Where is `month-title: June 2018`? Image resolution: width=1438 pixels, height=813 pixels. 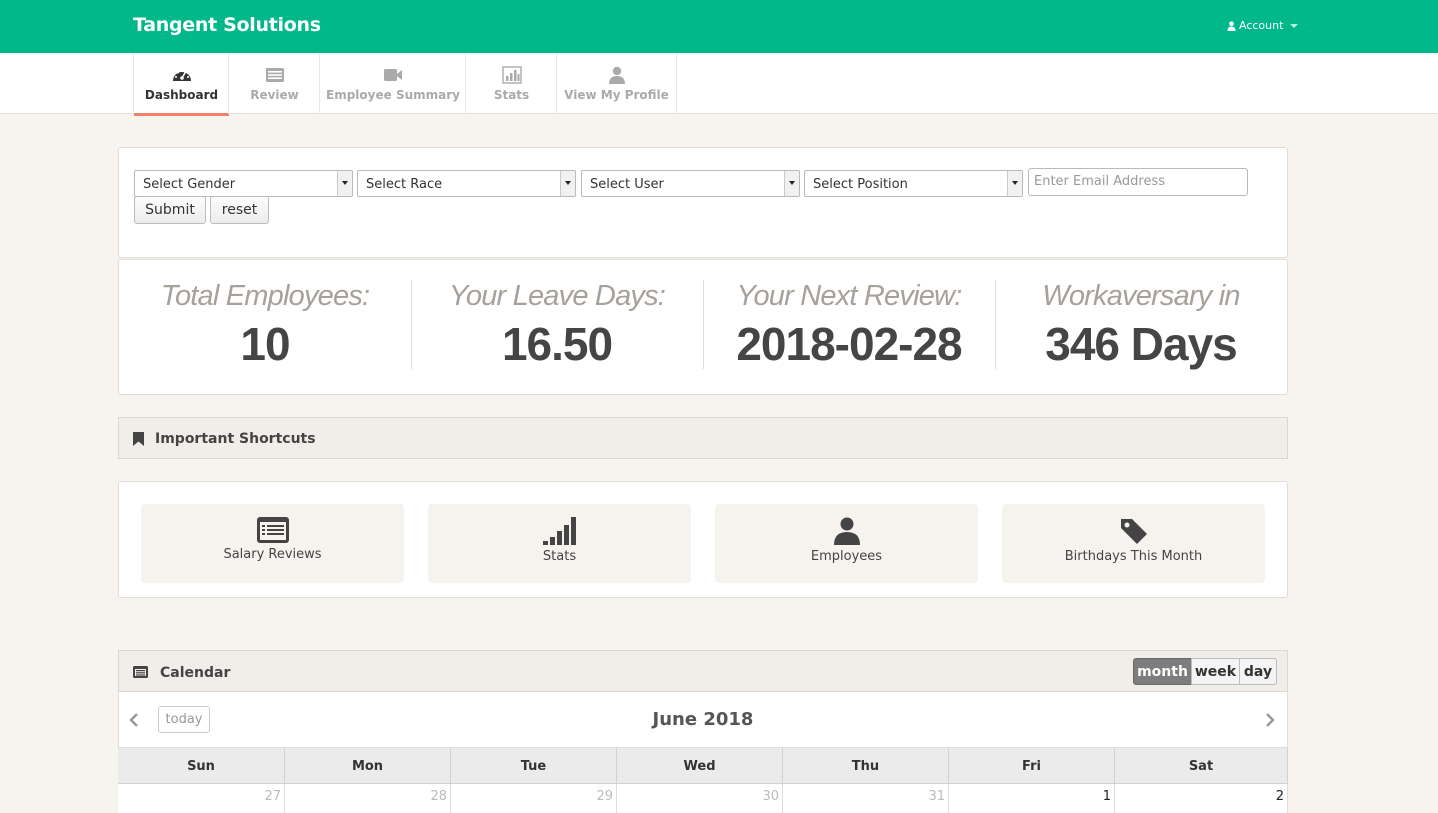
month-title: June 2018 is located at coordinates (703, 719).